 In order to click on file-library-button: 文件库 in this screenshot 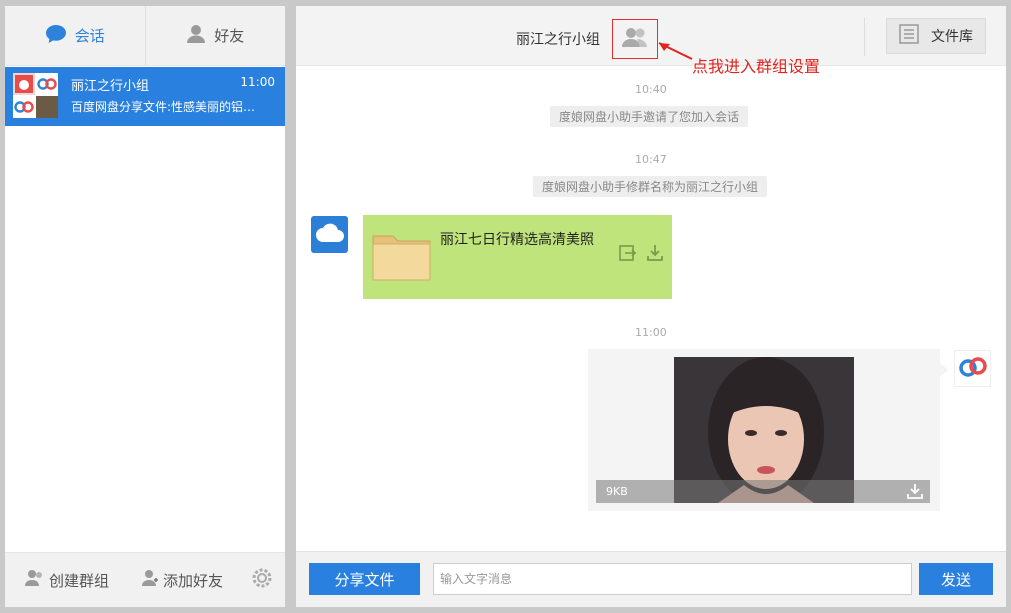, I will do `click(936, 36)`.